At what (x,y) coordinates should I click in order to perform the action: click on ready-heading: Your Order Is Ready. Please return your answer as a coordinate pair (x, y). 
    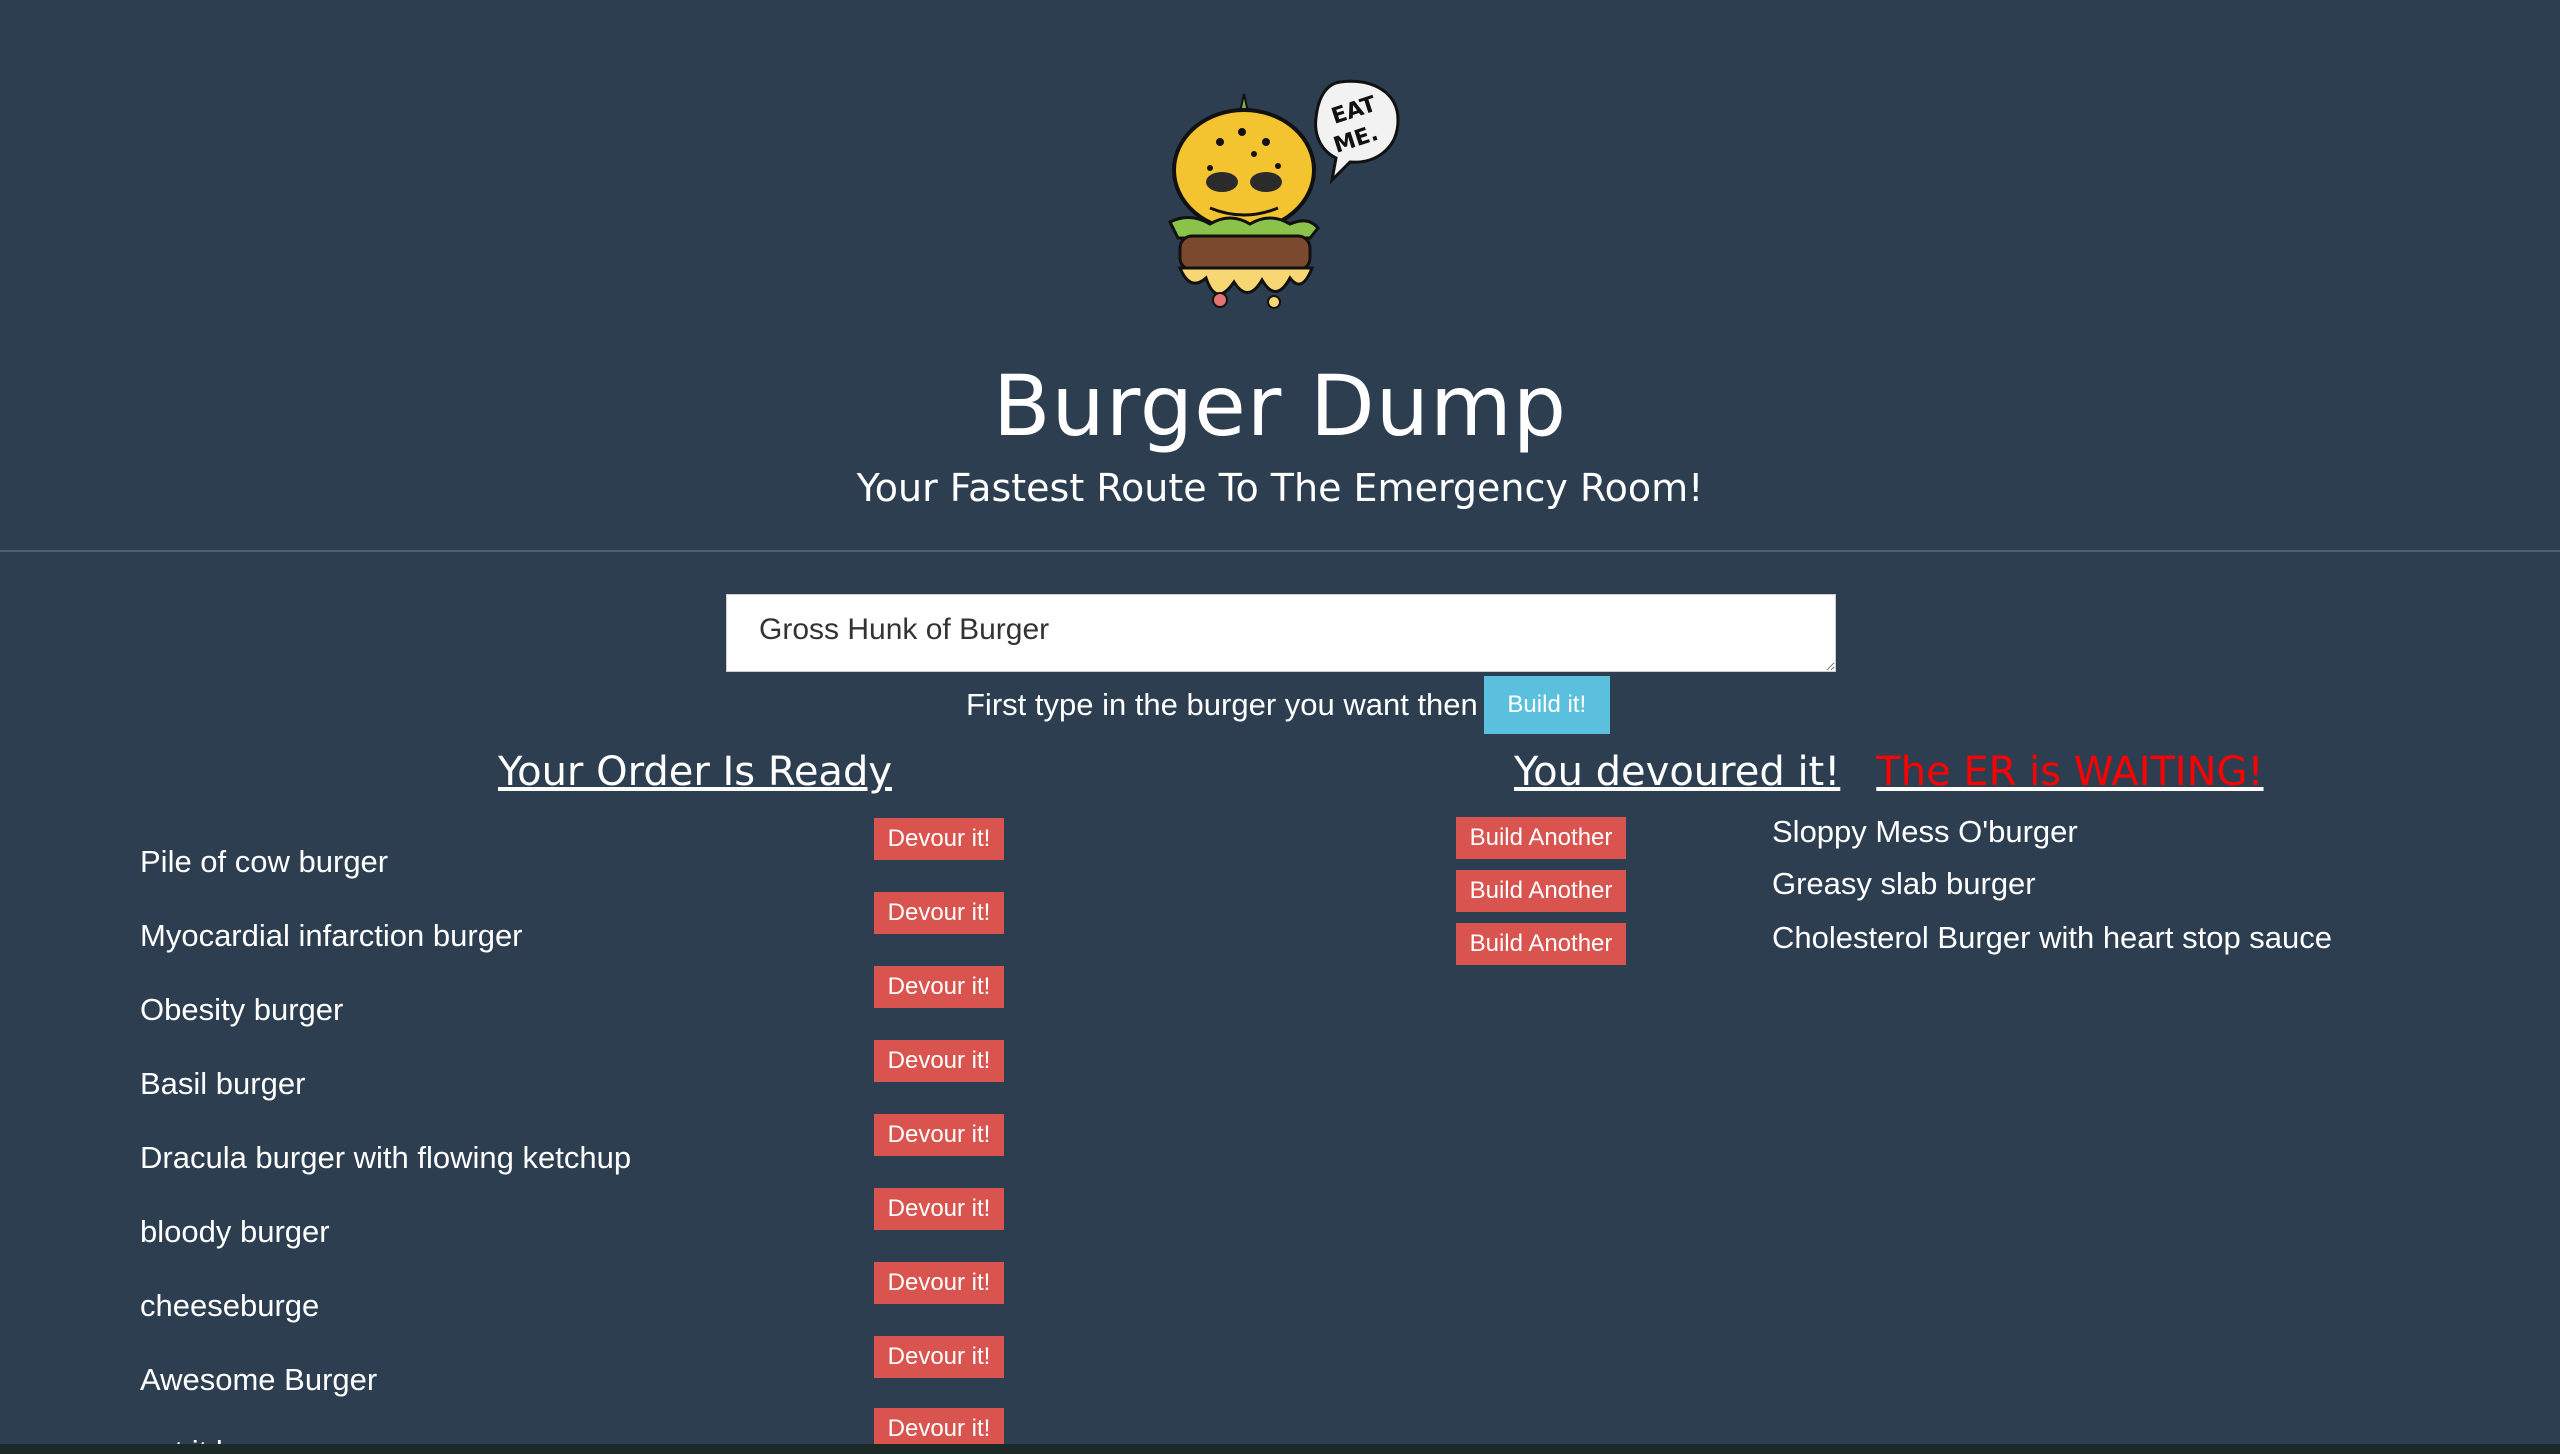
    Looking at the image, I should click on (695, 772).